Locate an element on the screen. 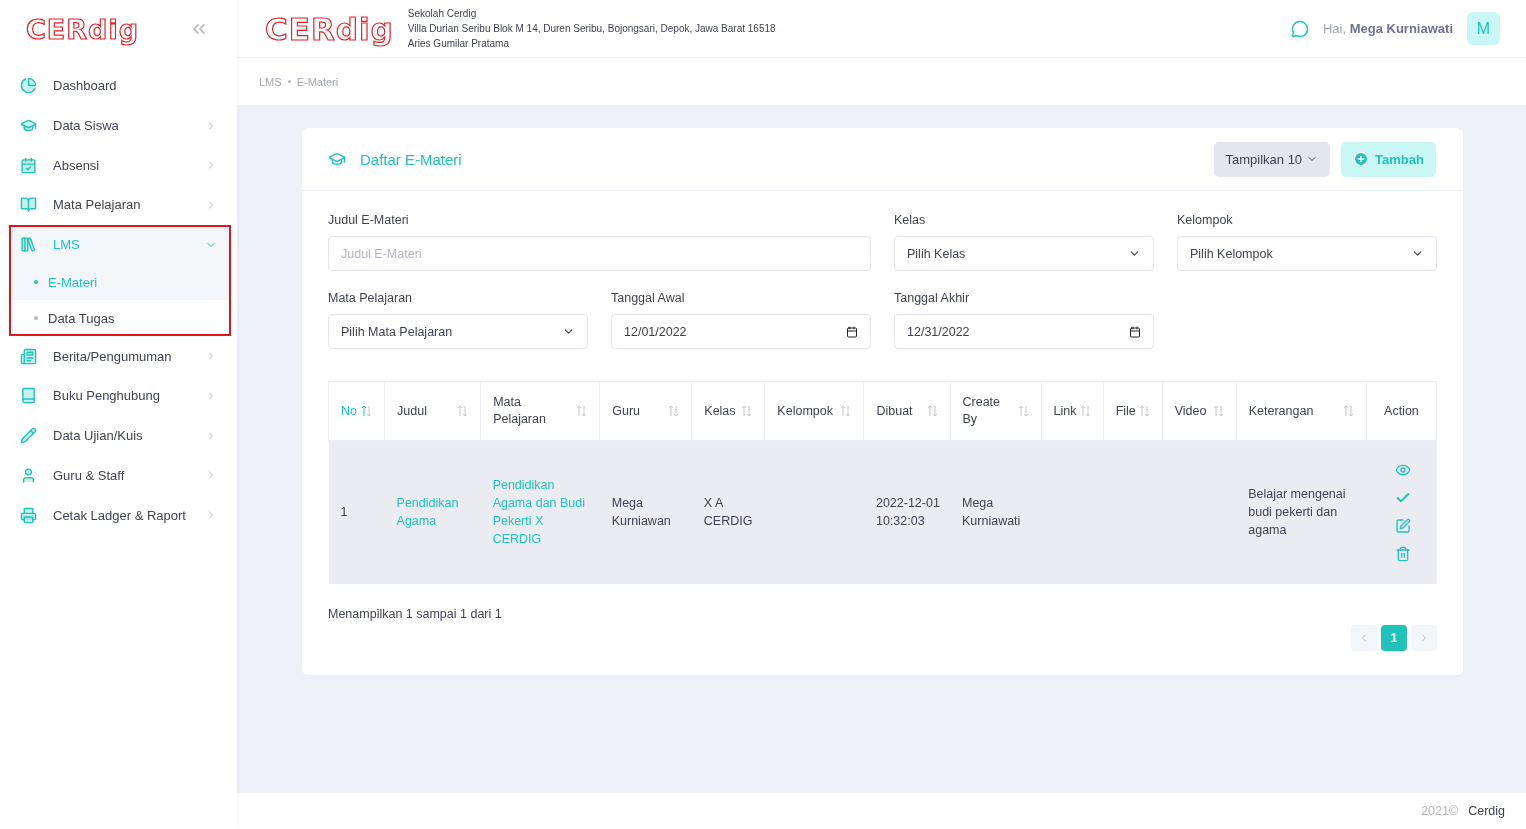  sidebar-item: Data Ujian/Kuis is located at coordinates (118, 435).